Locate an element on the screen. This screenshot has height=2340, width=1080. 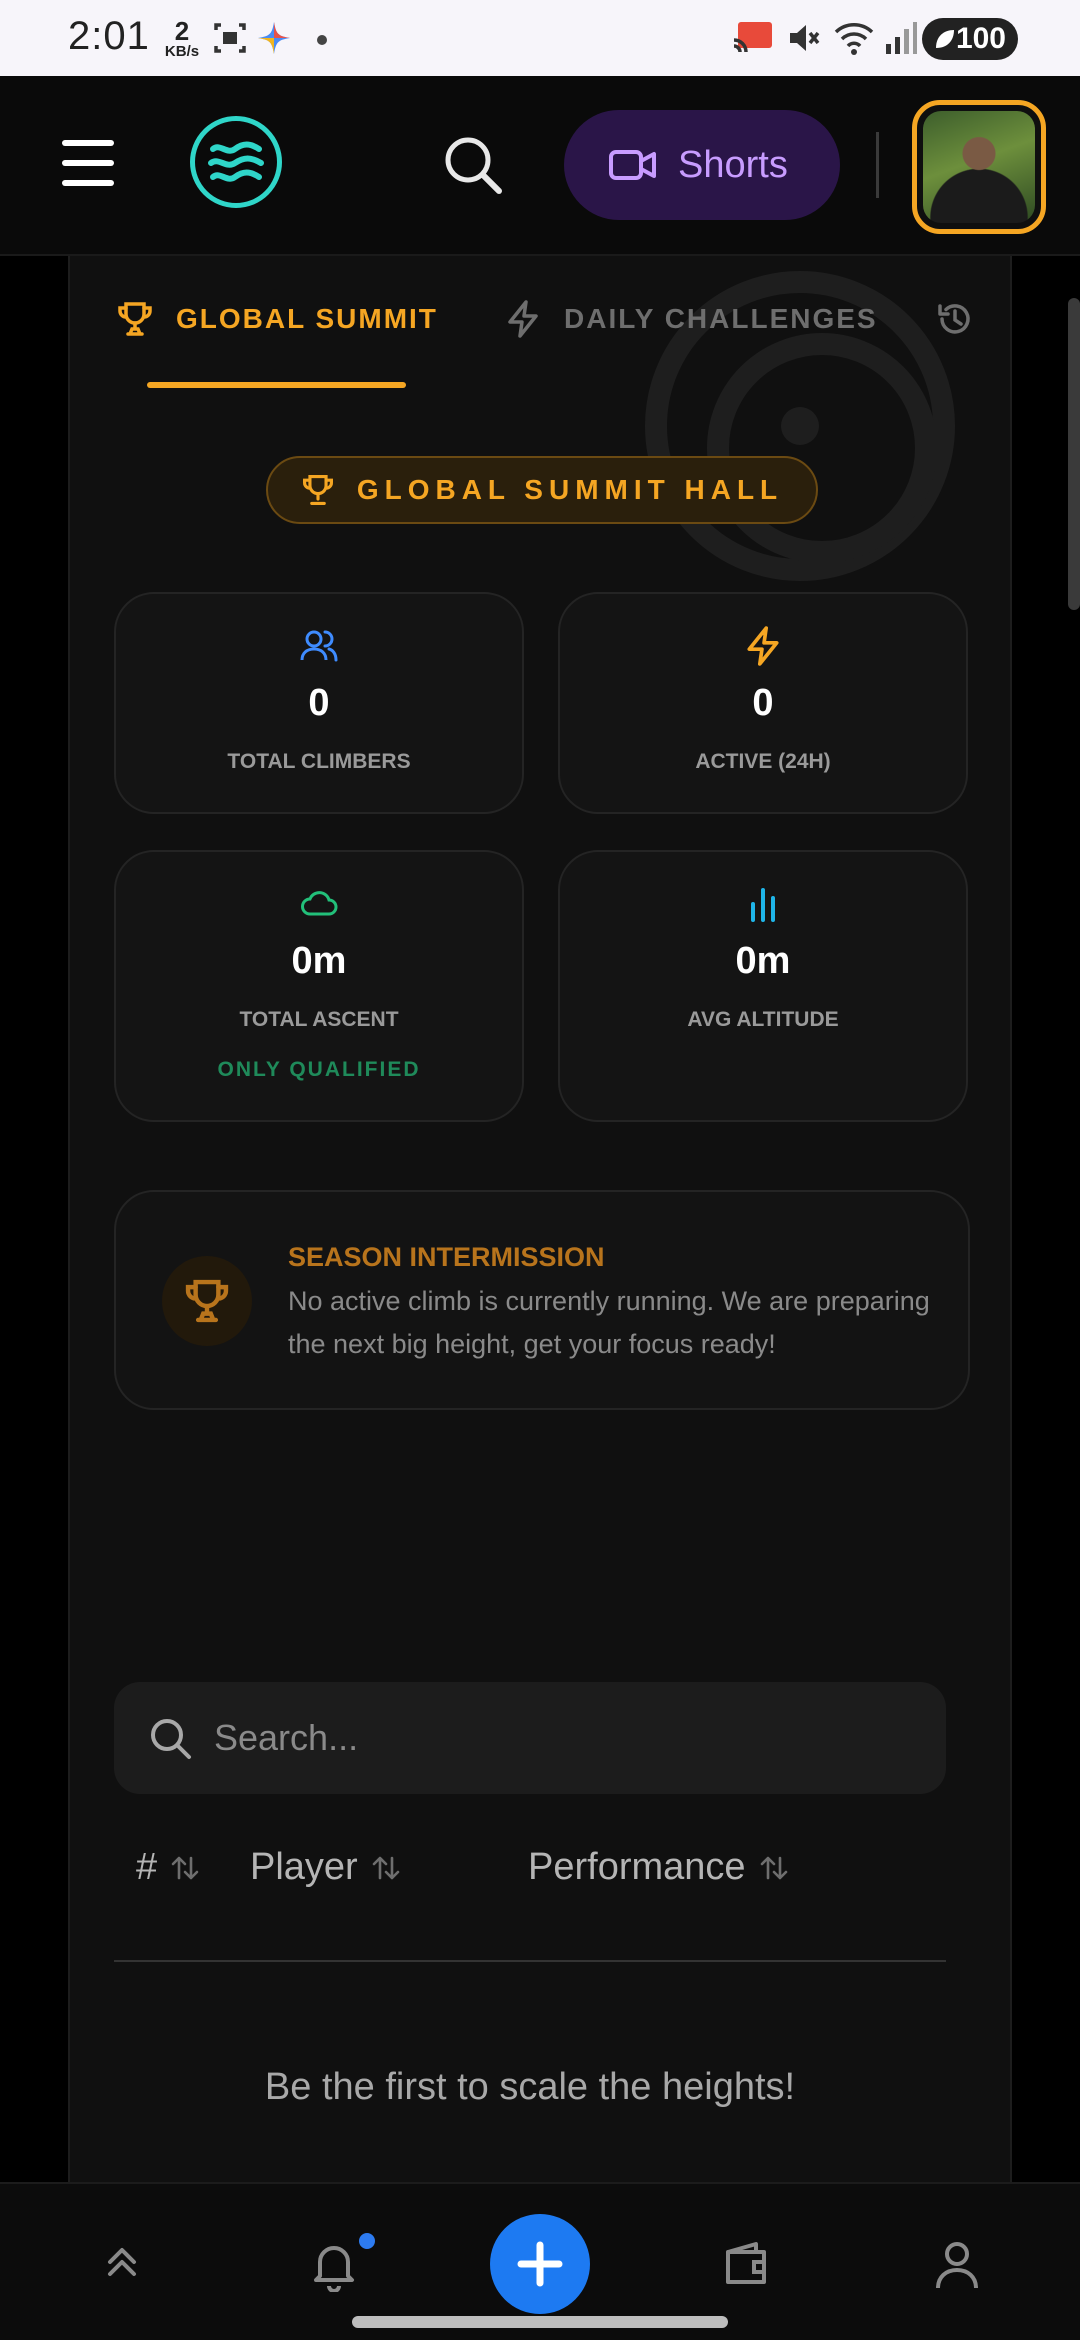
plus-icon is located at coordinates (540, 2264).